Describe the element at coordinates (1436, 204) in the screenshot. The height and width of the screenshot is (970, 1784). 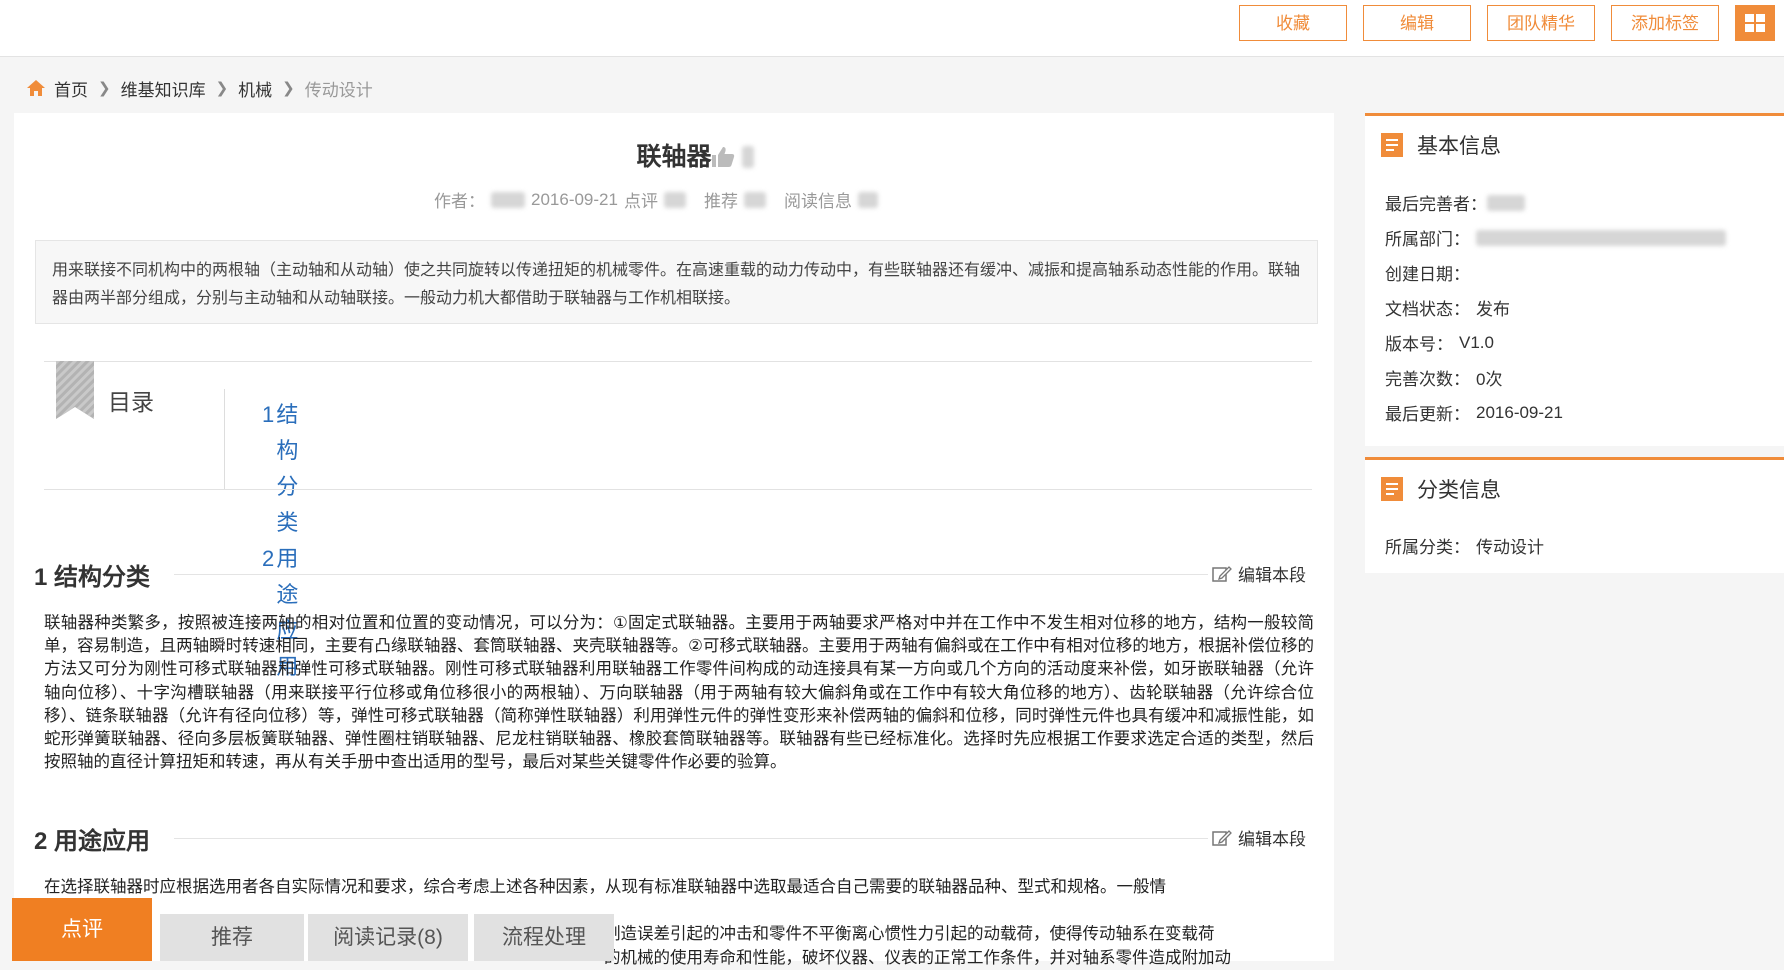
I see `info-label: 最后完善者：` at that location.